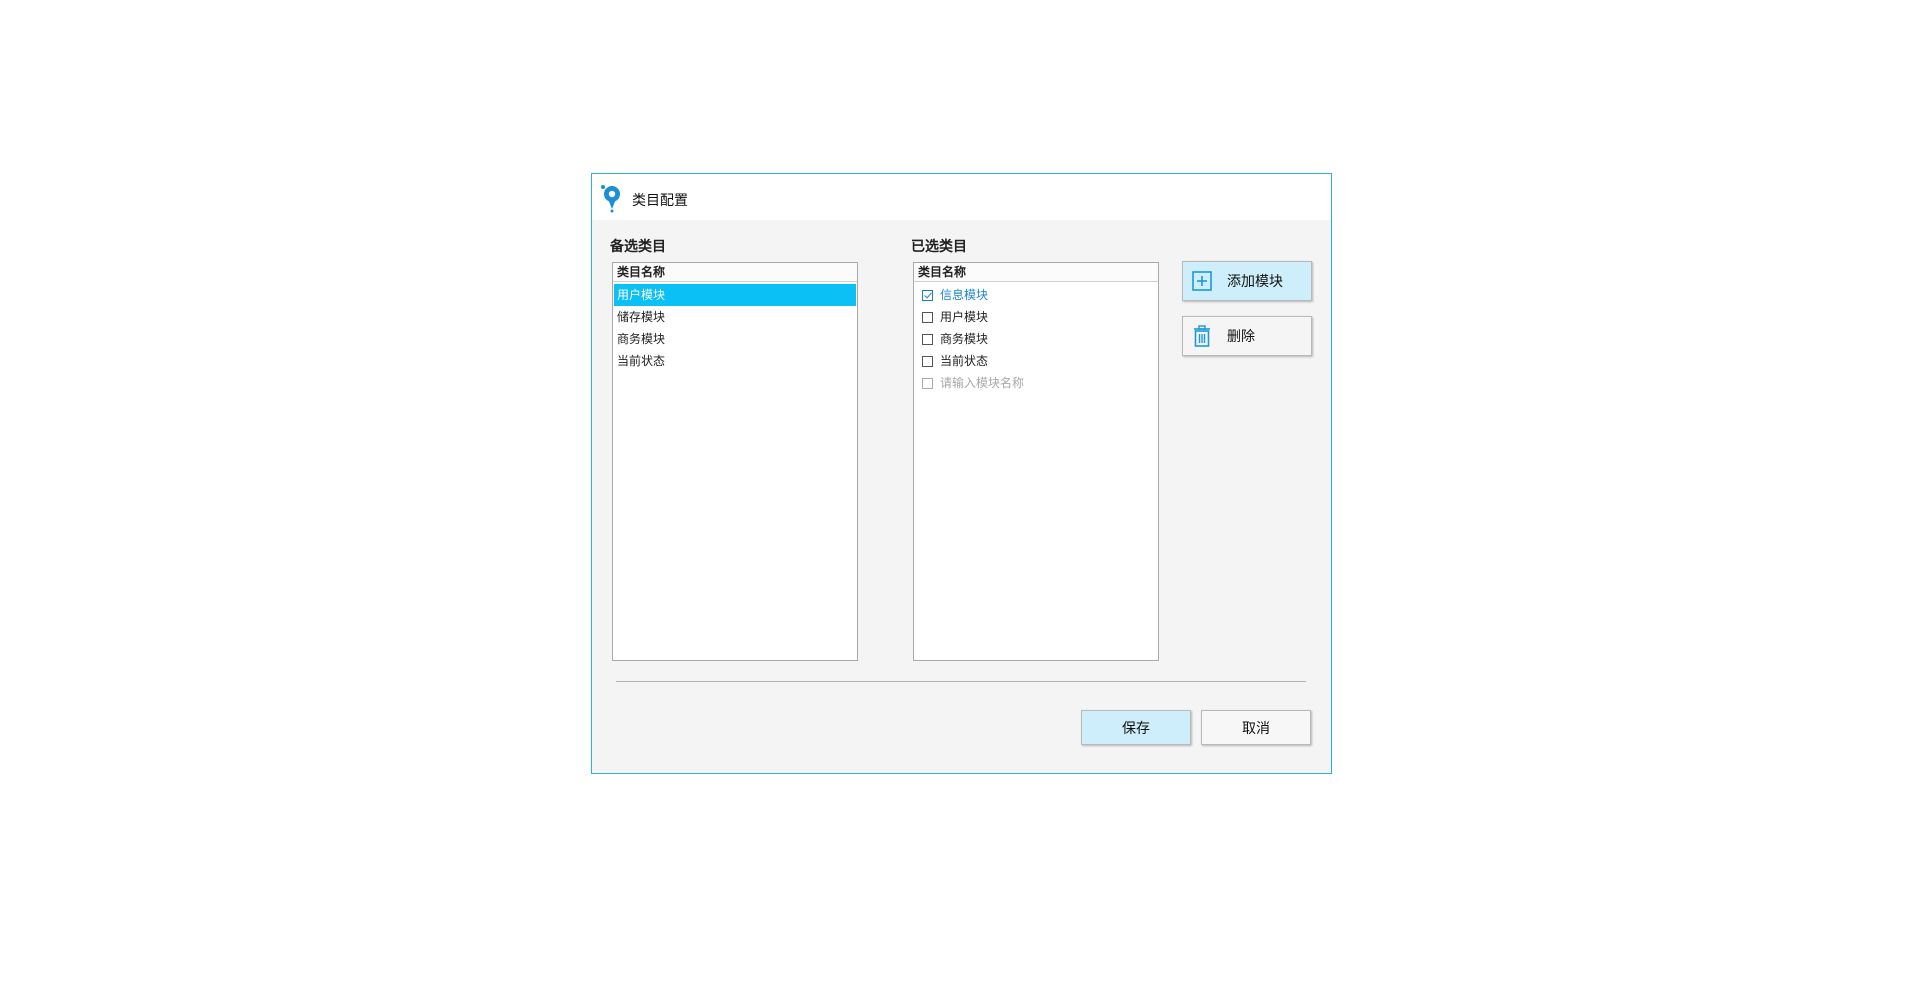 The height and width of the screenshot is (1000, 1920). What do you see at coordinates (1036, 317) in the screenshot?
I see `checklist-item: 用户模块` at bounding box center [1036, 317].